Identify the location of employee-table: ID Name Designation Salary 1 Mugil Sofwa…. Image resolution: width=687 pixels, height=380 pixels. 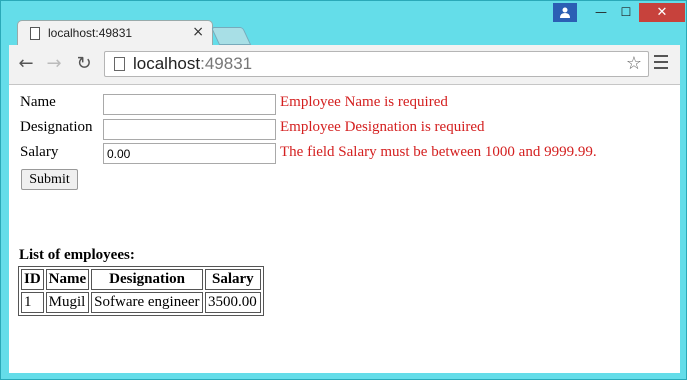
(141, 291).